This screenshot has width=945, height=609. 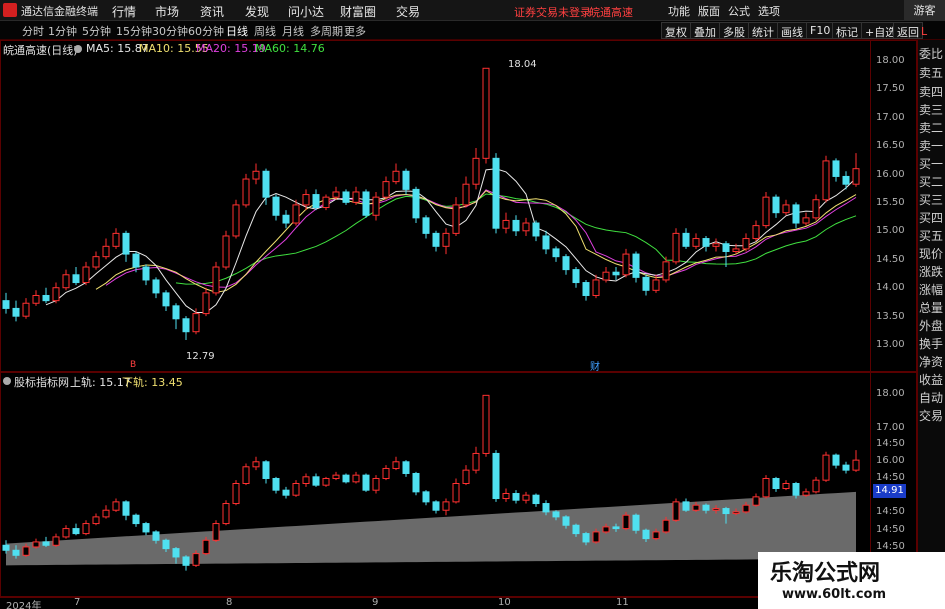 What do you see at coordinates (931, 200) in the screenshot?
I see `side-item: 买三` at bounding box center [931, 200].